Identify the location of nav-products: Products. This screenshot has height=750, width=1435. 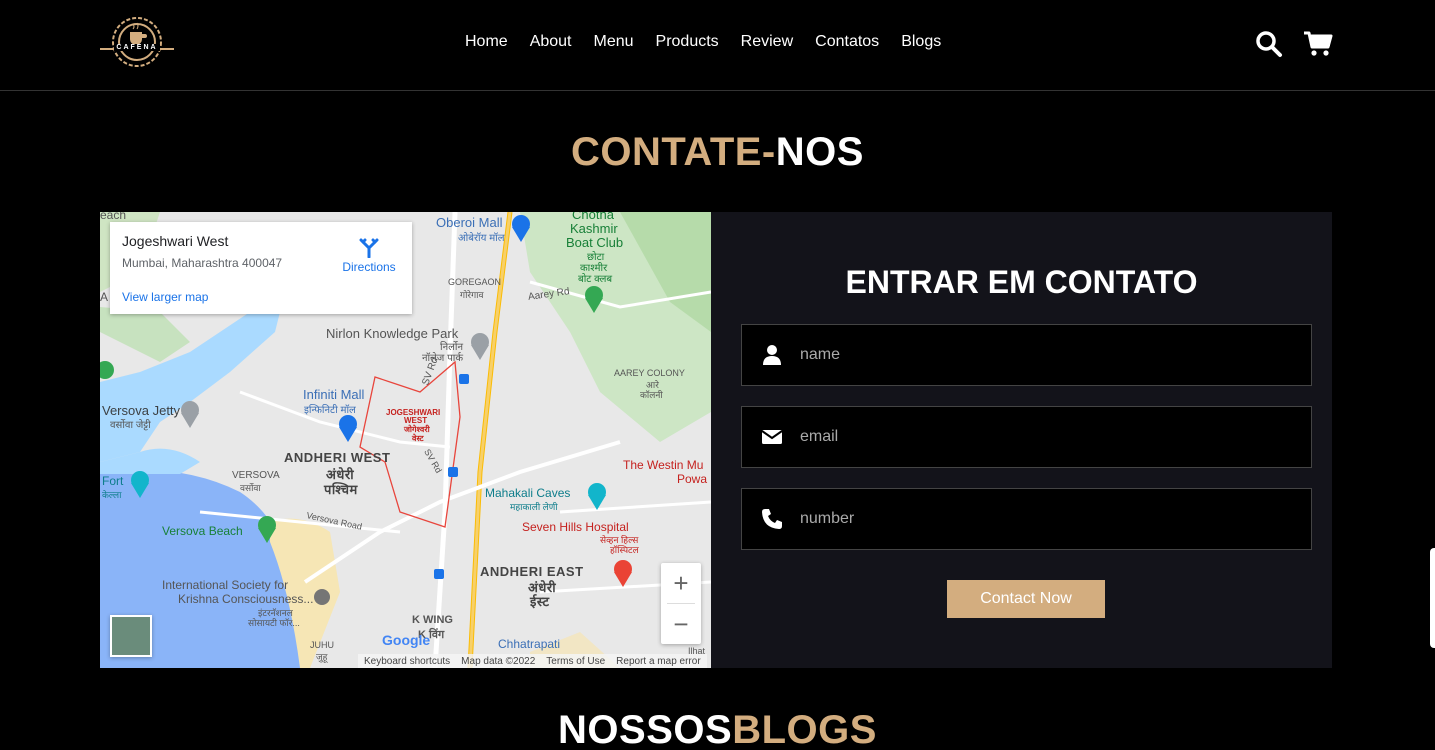
(687, 42).